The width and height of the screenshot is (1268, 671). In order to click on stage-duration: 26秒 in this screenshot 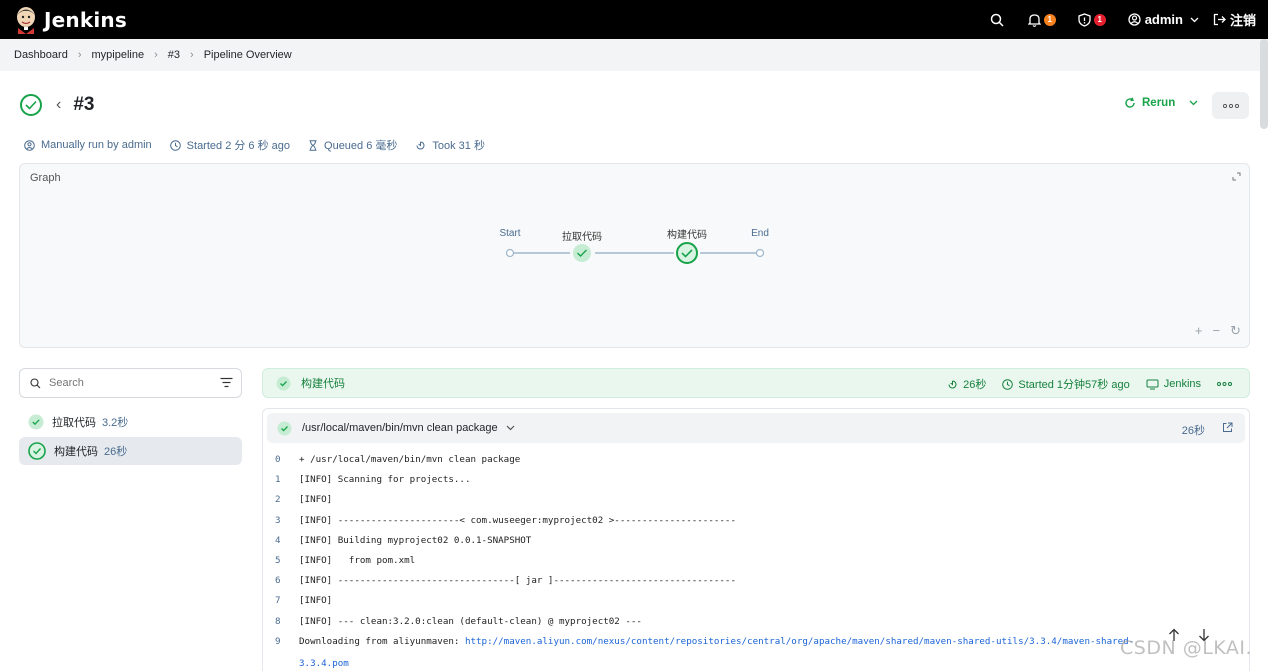, I will do `click(966, 384)`.